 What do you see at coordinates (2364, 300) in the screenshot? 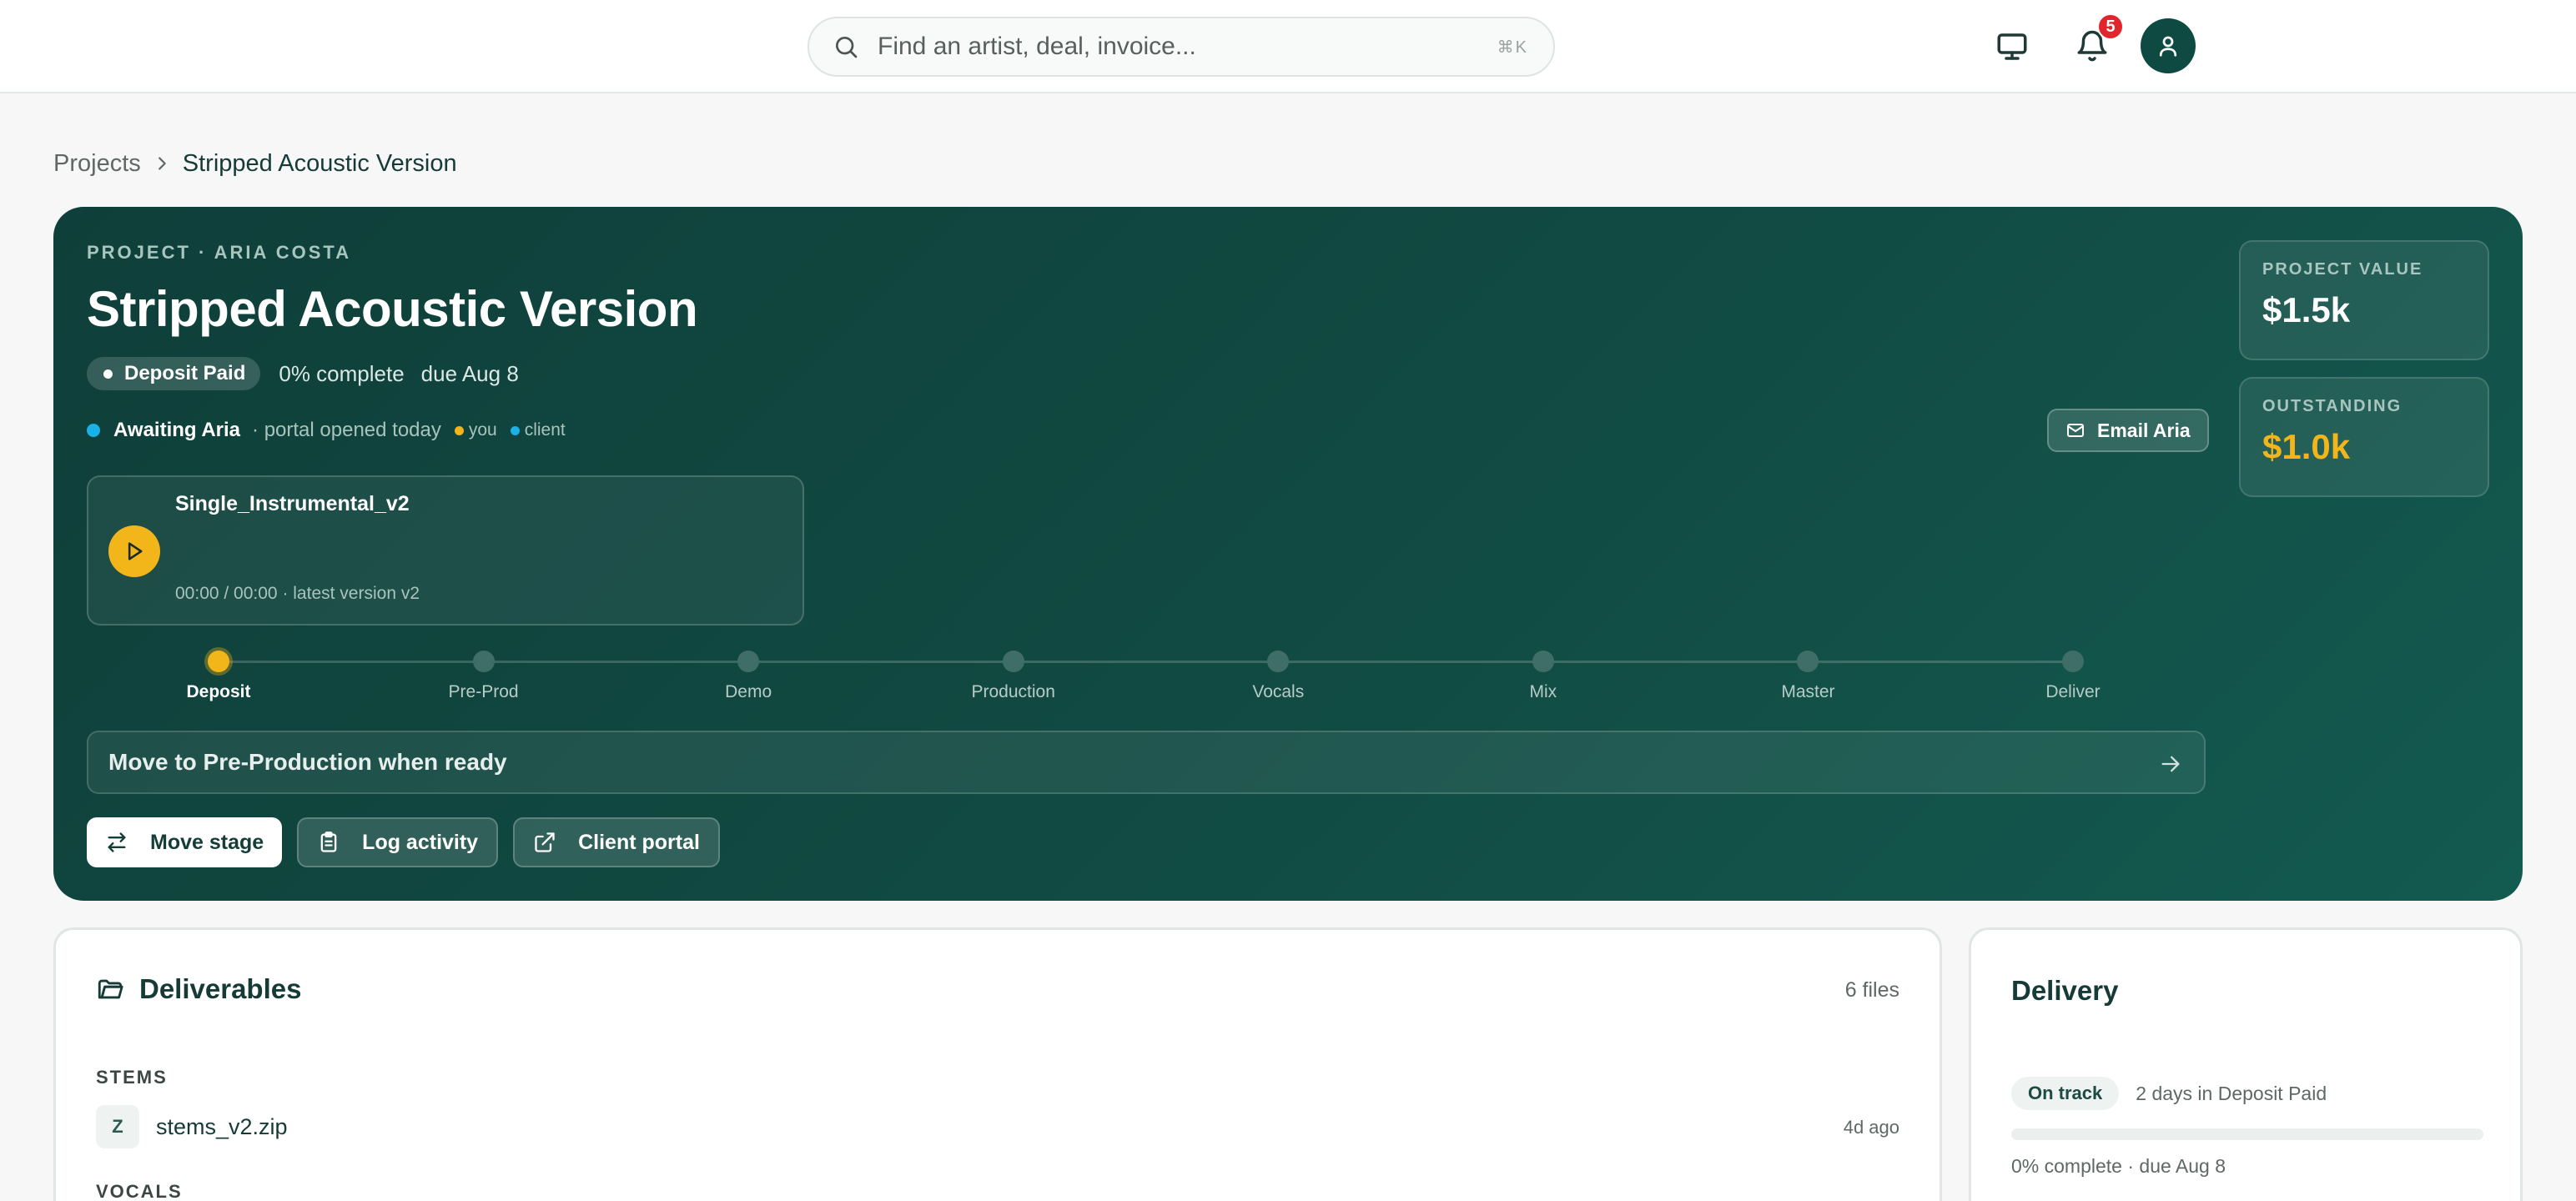
I see `project-value-card: PROJECT VALUE $1.5k` at bounding box center [2364, 300].